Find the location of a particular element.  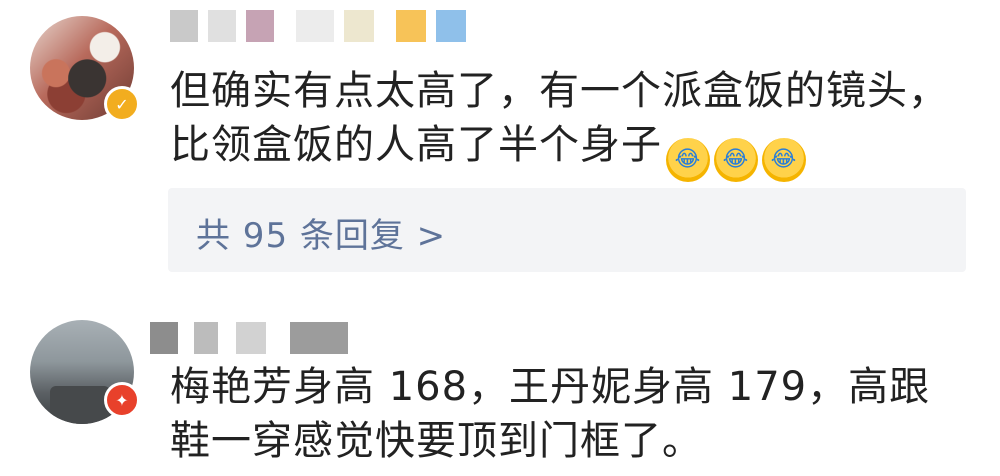

member-badge-icon: ✦ is located at coordinates (122, 400).